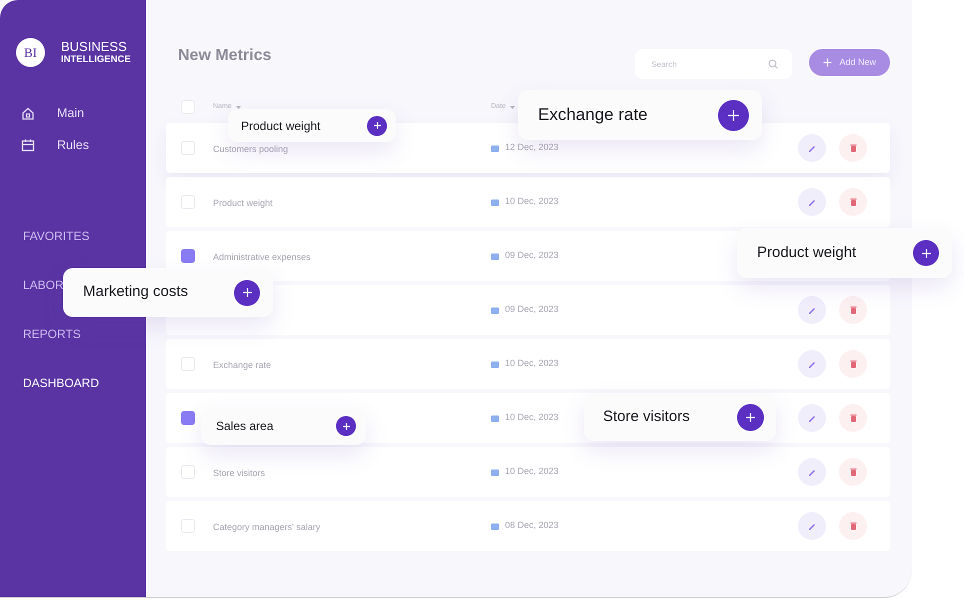  Describe the element at coordinates (135, 292) in the screenshot. I see `card-label: Marketing costs` at that location.